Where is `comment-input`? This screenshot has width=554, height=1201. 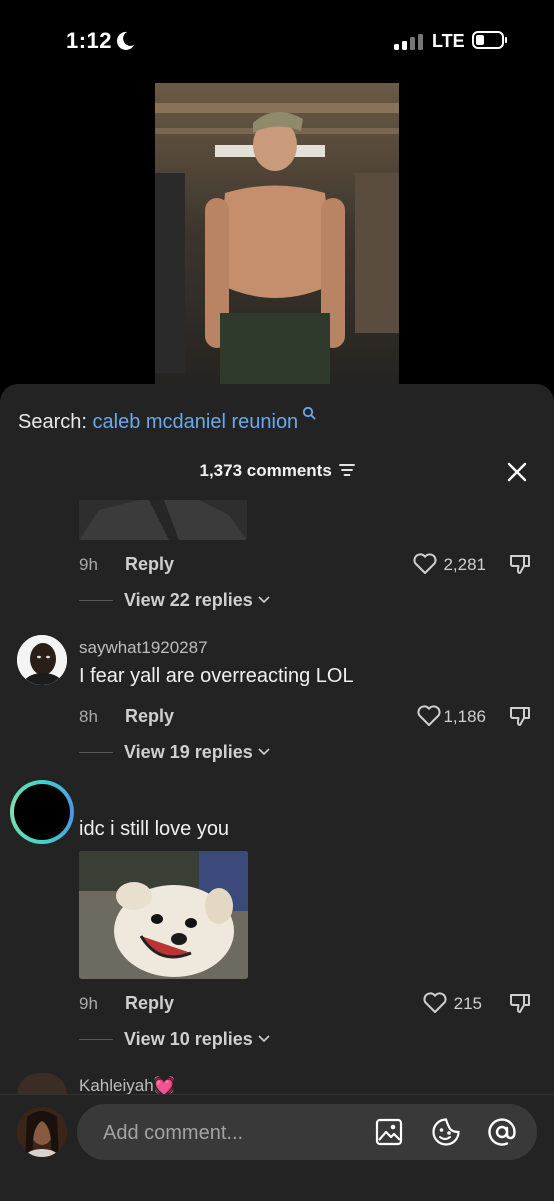
comment-input is located at coordinates (228, 1133).